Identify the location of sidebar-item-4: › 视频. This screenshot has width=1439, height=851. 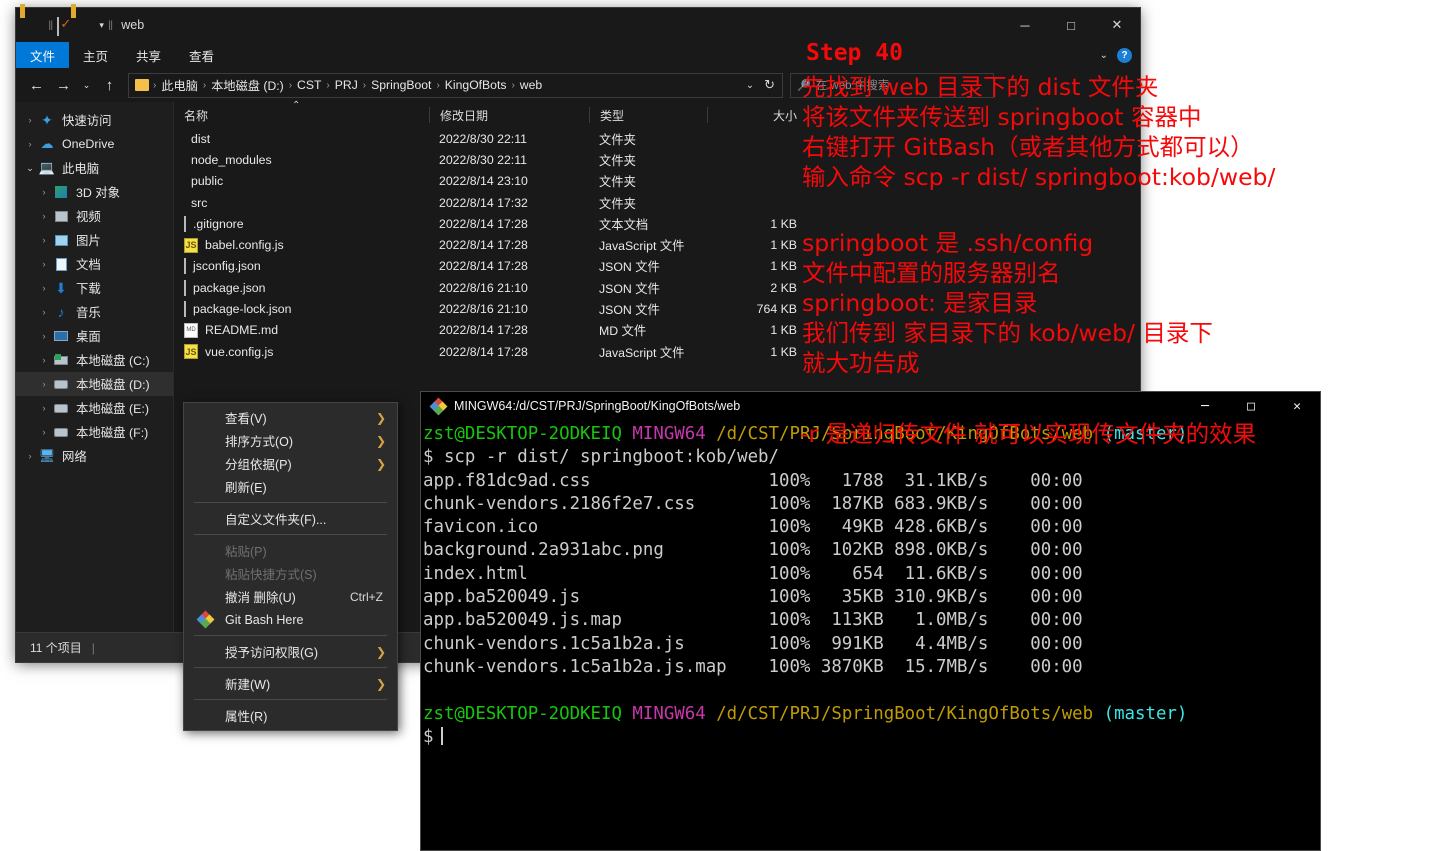
(94, 216).